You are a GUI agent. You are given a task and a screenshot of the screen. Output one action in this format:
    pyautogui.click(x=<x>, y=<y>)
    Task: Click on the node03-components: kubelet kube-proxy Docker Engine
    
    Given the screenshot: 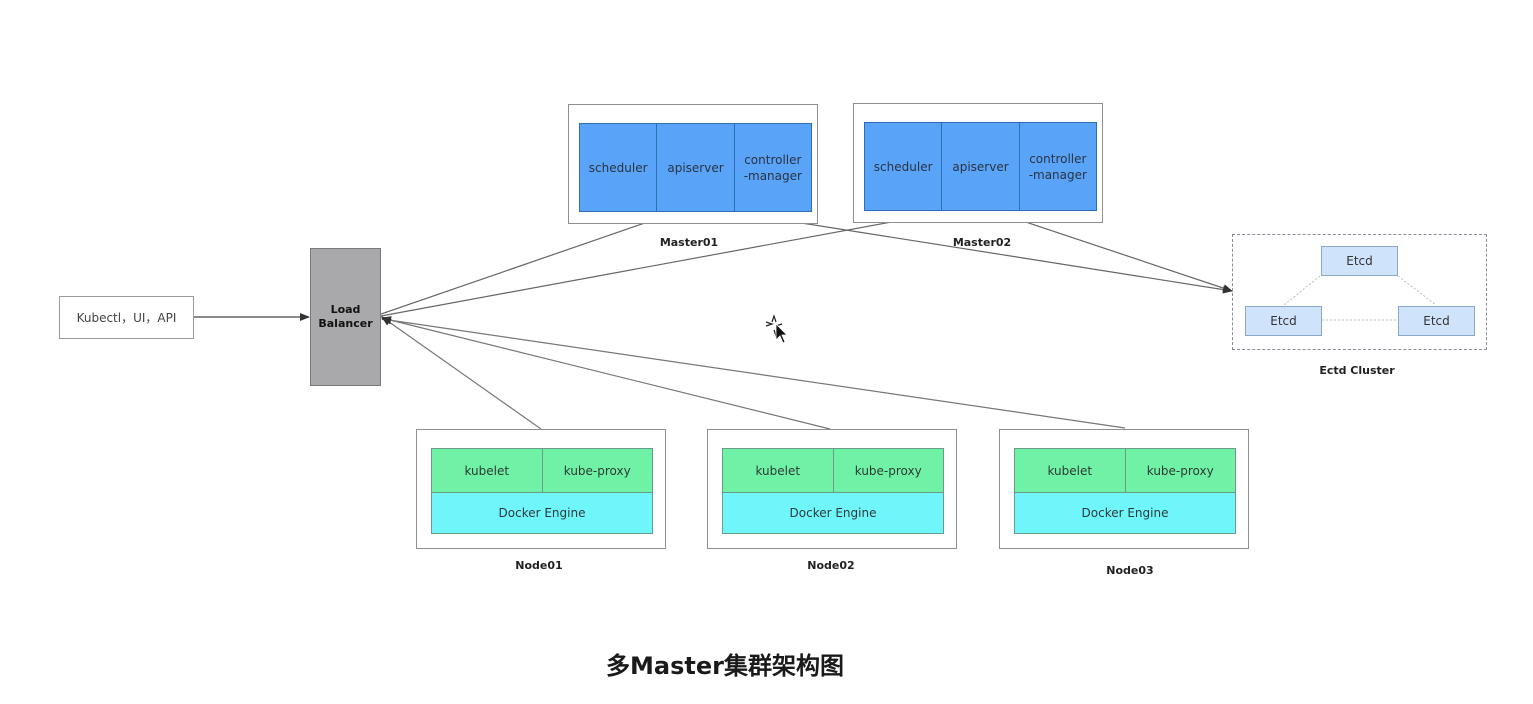 What is the action you would take?
    pyautogui.click(x=1125, y=491)
    